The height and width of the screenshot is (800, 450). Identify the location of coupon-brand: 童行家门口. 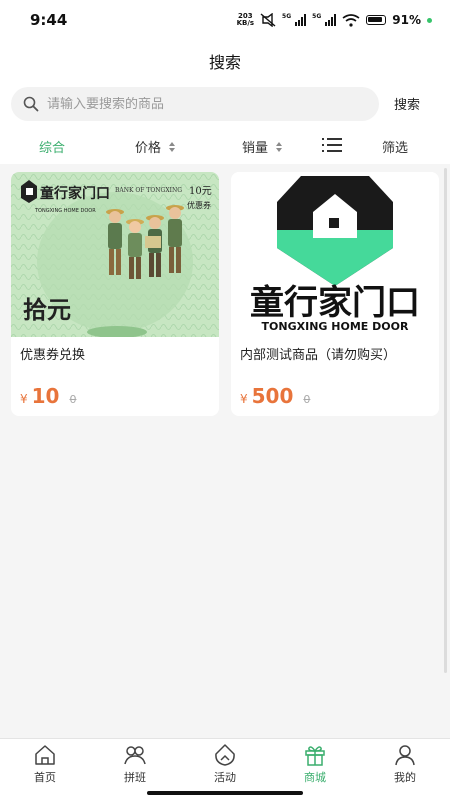
(75, 193).